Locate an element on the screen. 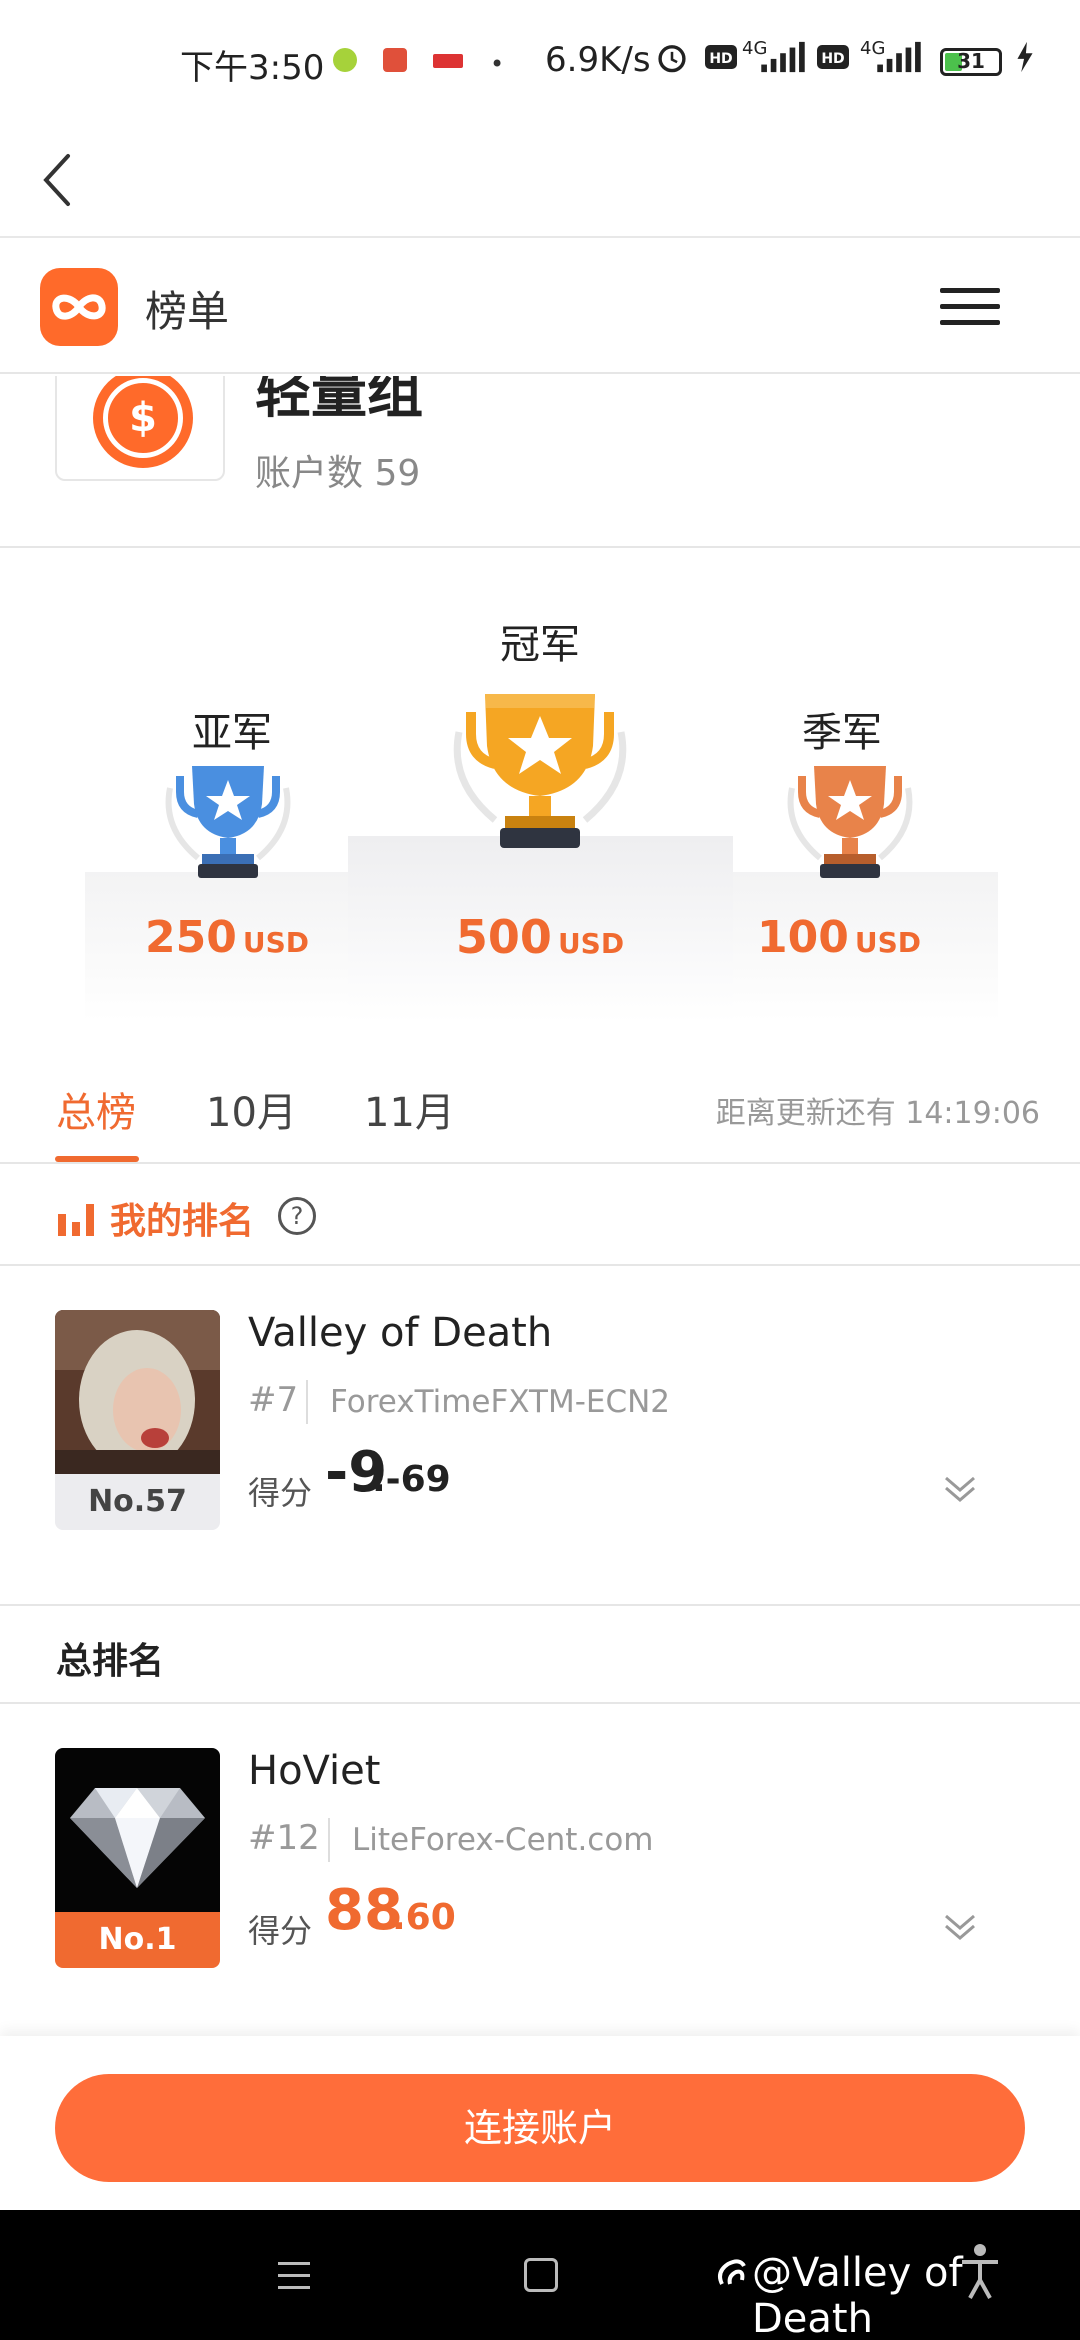  second-place-label: 亚军 is located at coordinates (232, 733).